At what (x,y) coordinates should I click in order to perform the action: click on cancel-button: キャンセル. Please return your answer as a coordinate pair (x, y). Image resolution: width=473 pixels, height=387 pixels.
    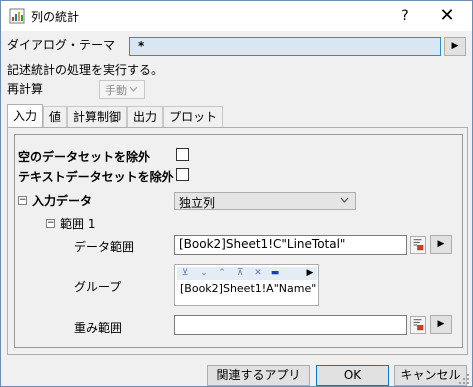
    Looking at the image, I should click on (430, 375).